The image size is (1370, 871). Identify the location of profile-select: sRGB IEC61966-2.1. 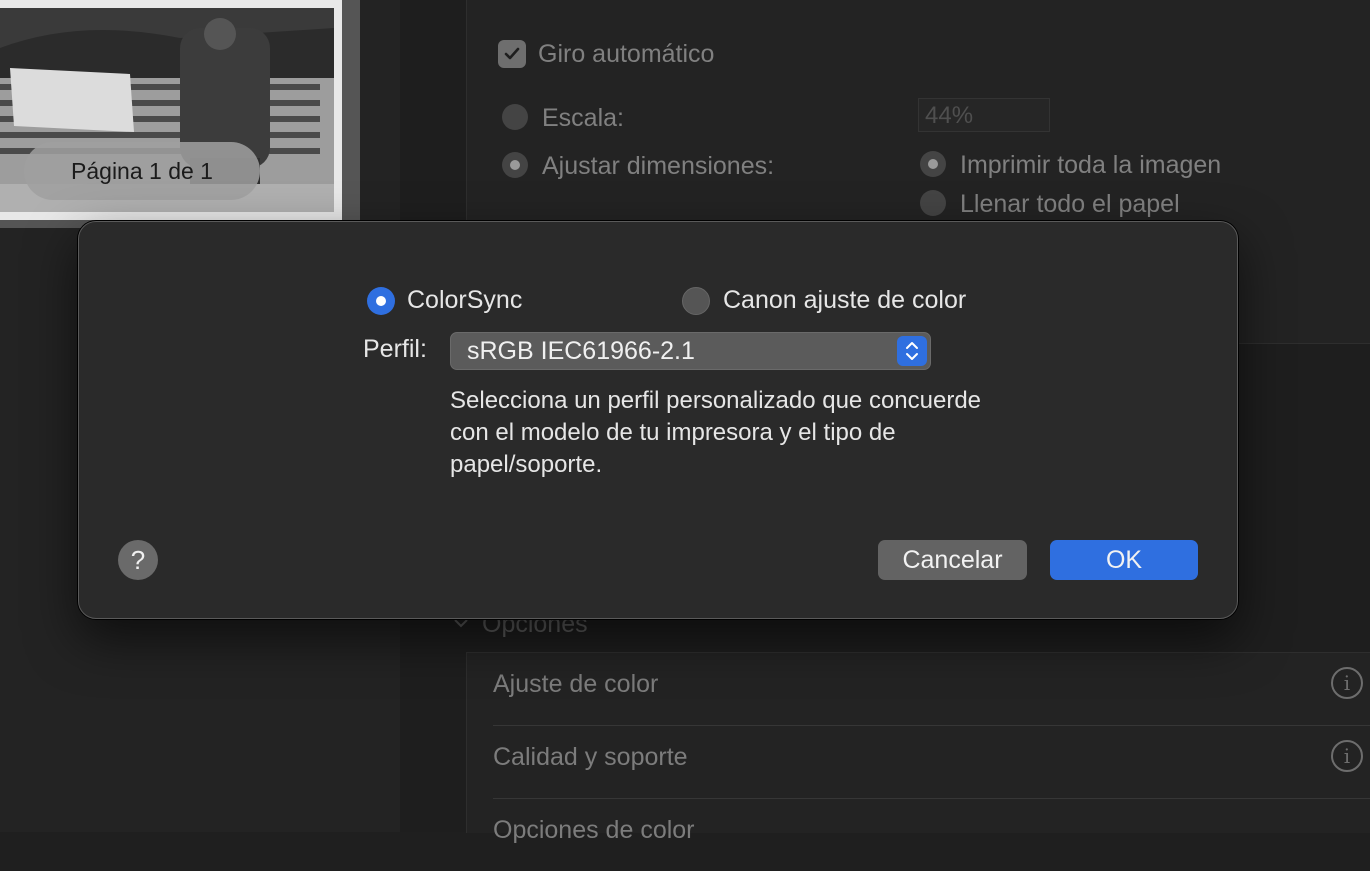
(690, 351).